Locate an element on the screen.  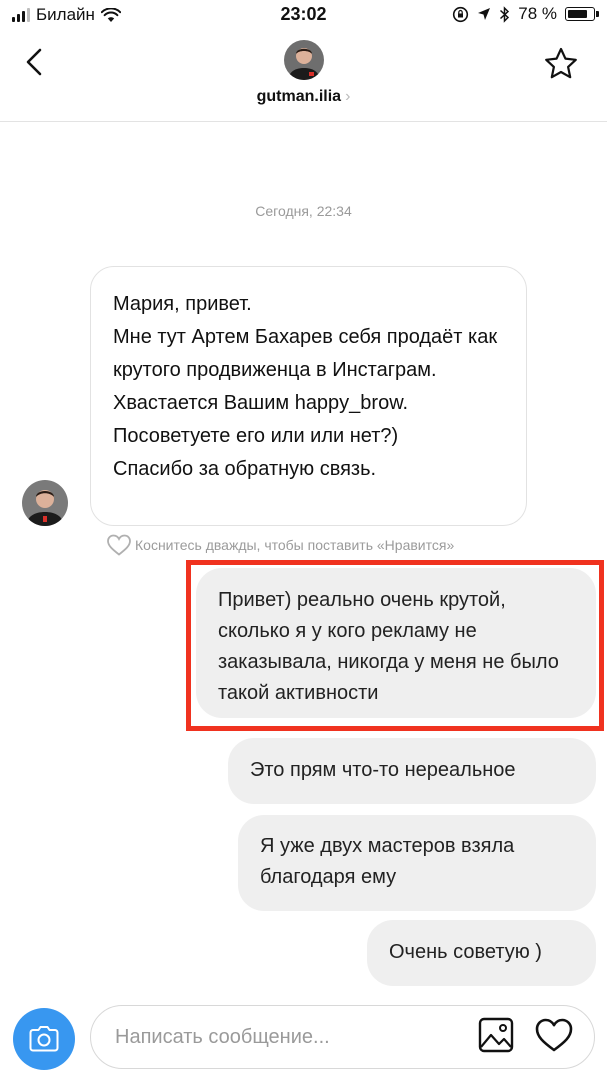
chat-timestamp: Сегодня, 22:34 is located at coordinates (303, 211).